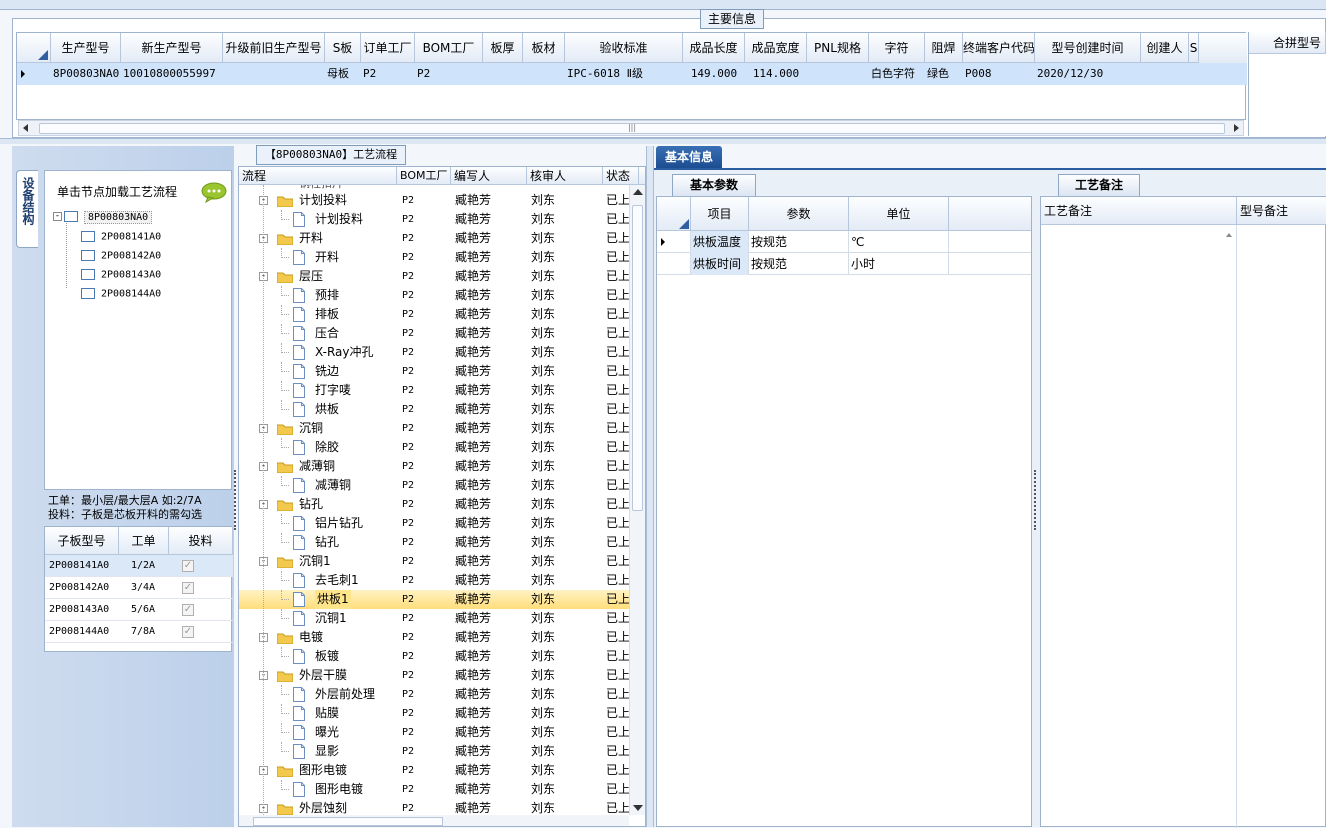 The width and height of the screenshot is (1326, 828). Describe the element at coordinates (201, 541) in the screenshot. I see `sub-grid-header: 投料` at that location.